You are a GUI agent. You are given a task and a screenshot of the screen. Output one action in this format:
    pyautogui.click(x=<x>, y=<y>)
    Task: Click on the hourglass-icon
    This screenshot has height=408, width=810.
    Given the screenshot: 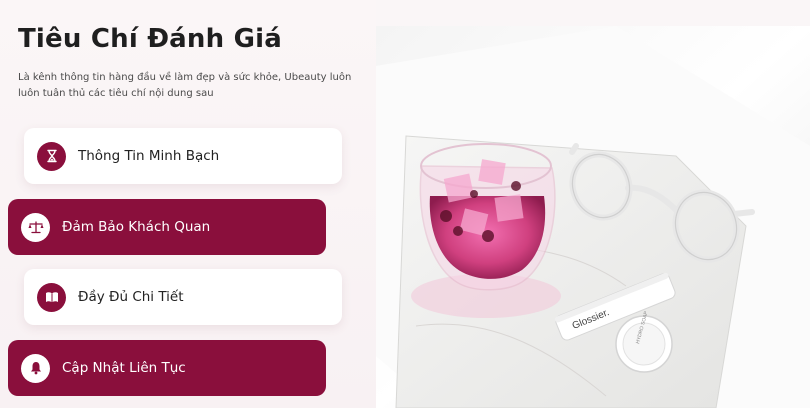 What is the action you would take?
    pyautogui.click(x=51, y=156)
    